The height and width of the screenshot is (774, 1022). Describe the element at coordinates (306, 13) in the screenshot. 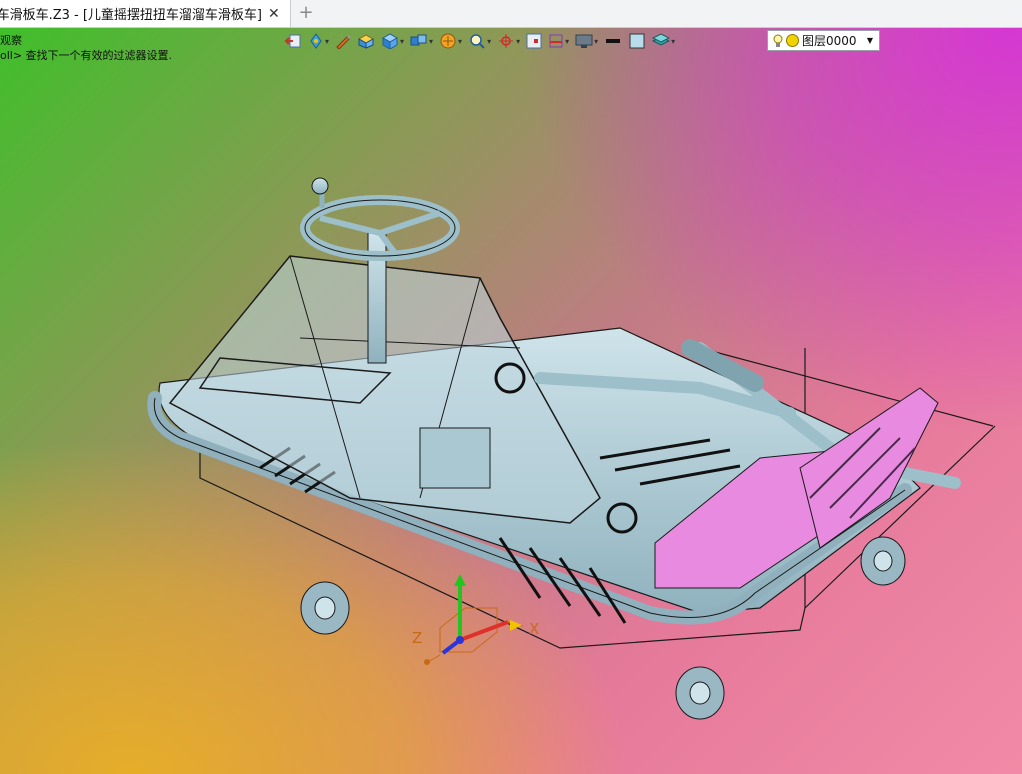

I see `add-tab-icon: +` at that location.